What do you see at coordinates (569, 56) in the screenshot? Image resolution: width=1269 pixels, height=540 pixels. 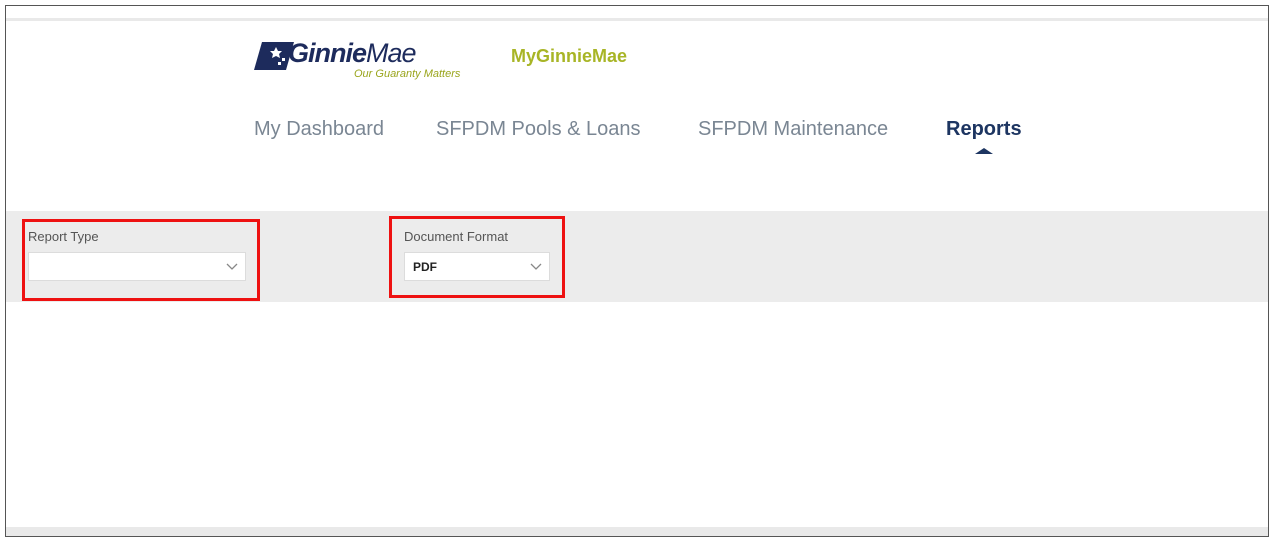 I see `portal-name: MyGinnieMae` at bounding box center [569, 56].